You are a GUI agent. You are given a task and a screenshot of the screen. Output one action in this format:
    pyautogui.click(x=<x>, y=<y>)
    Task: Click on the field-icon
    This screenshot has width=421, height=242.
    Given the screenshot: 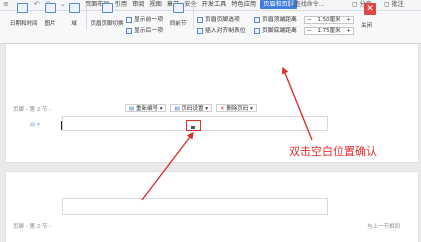 What is the action you would take?
    pyautogui.click(x=74, y=8)
    